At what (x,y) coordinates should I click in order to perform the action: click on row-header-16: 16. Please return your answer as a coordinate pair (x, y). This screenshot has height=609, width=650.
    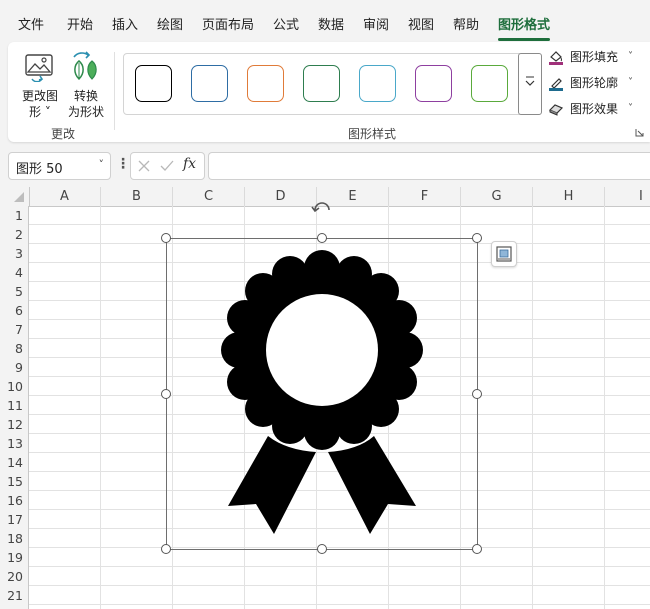
    Looking at the image, I should click on (14, 500).